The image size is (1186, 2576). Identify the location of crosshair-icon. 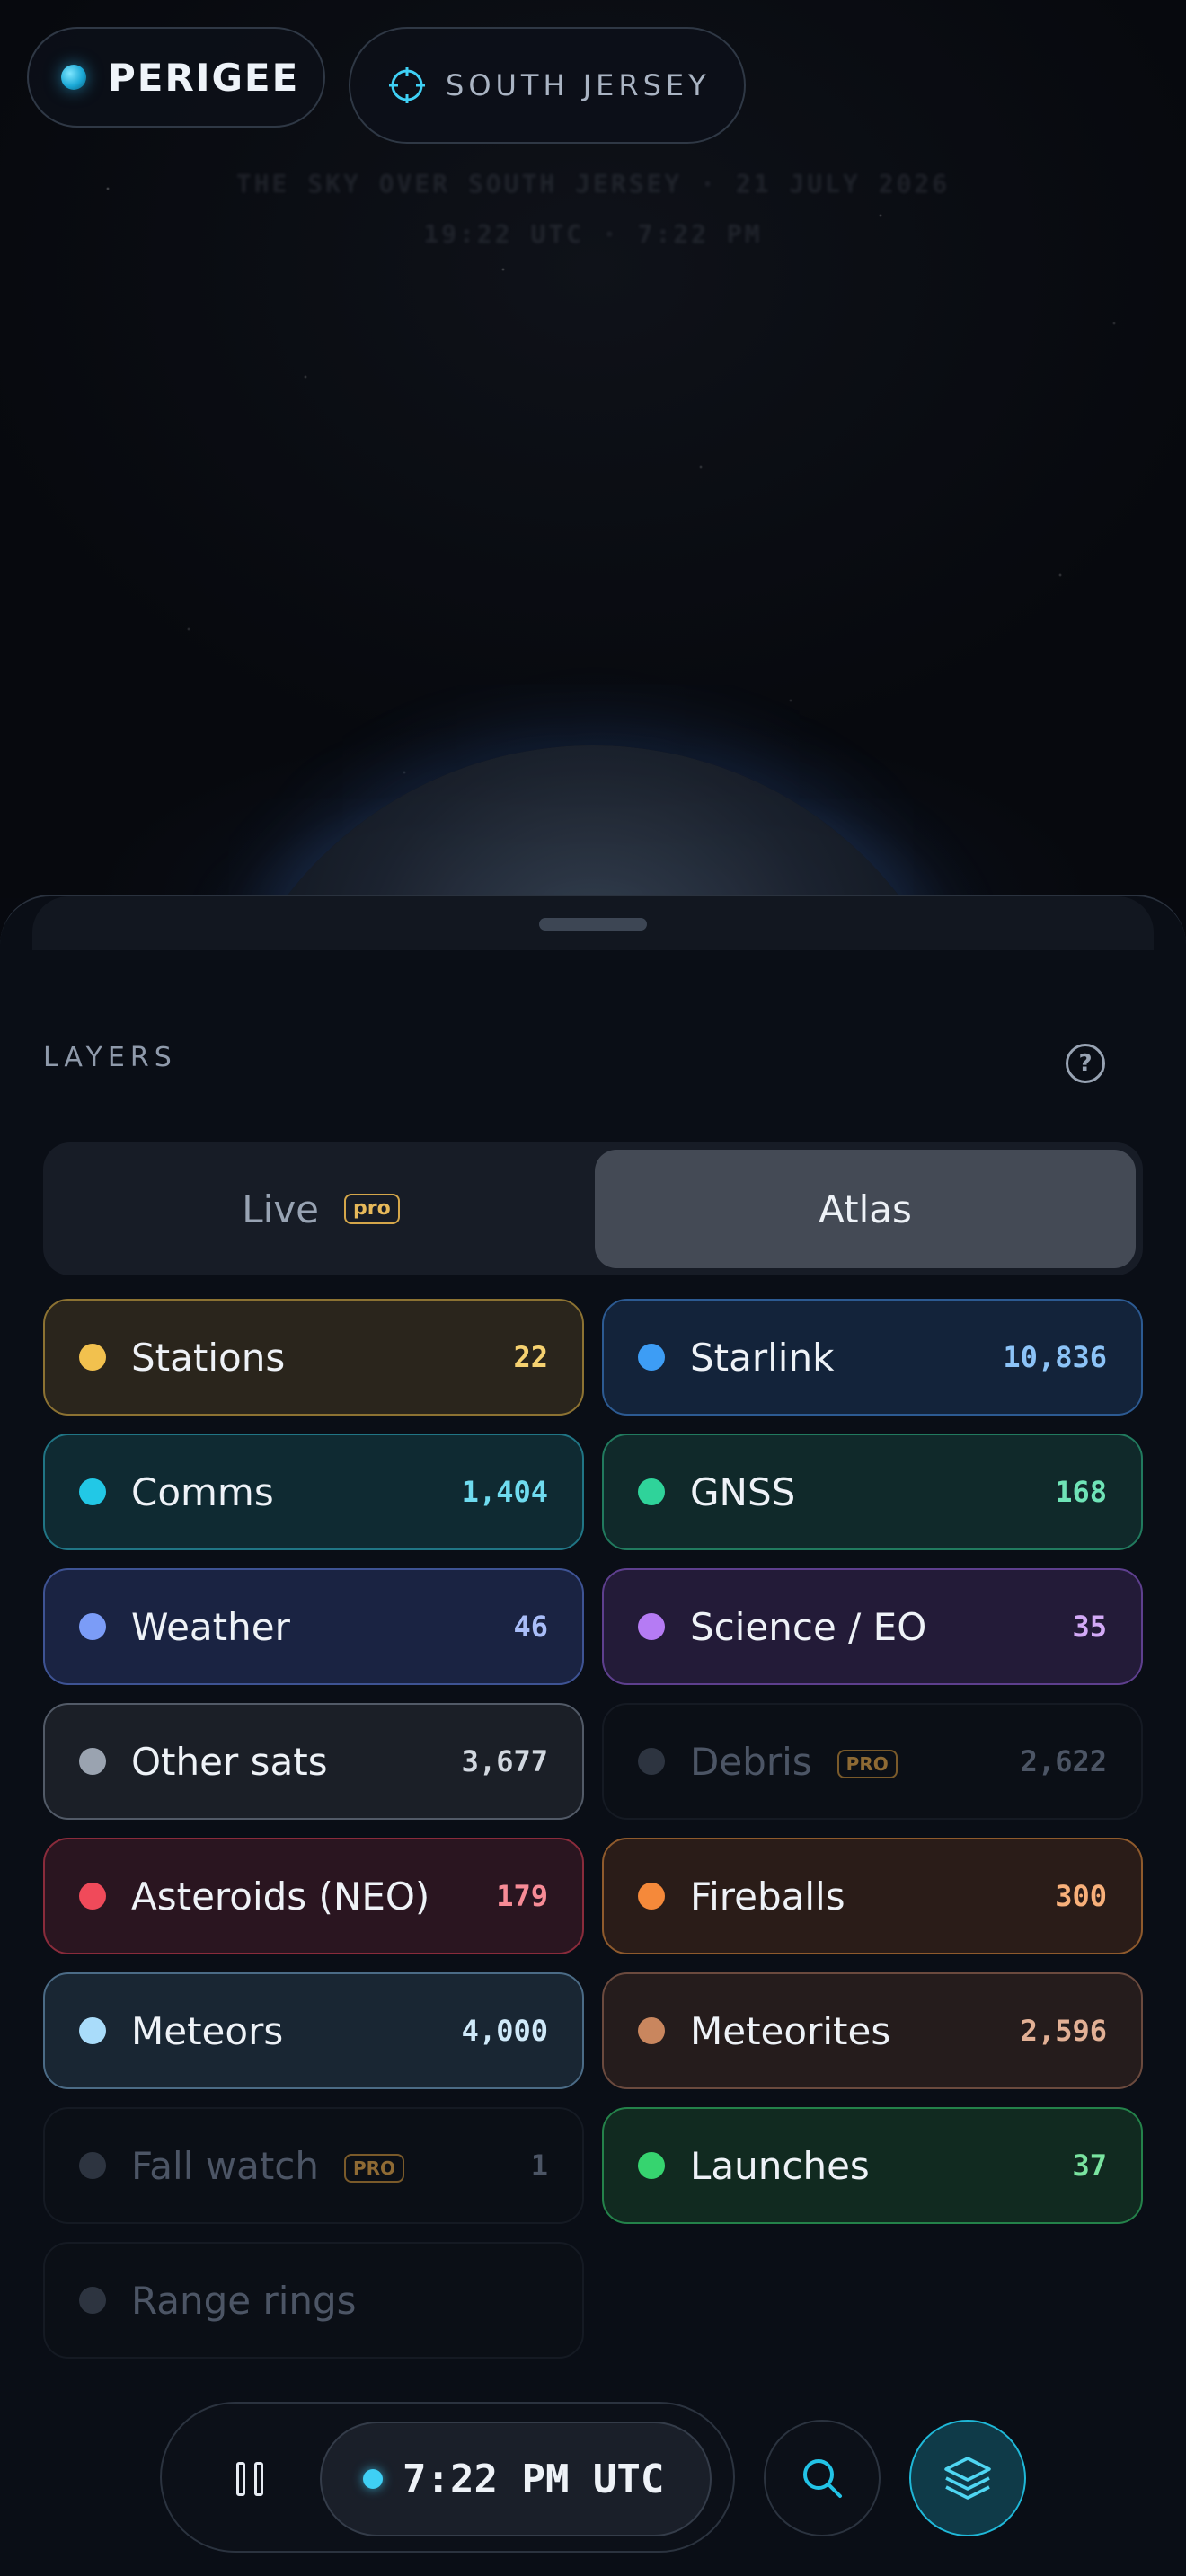
(407, 85).